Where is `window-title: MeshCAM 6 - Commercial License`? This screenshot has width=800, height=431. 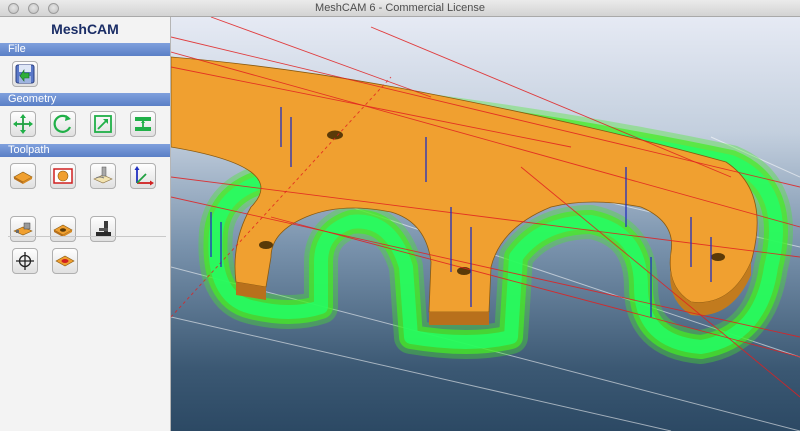 window-title: MeshCAM 6 - Commercial License is located at coordinates (400, 8).